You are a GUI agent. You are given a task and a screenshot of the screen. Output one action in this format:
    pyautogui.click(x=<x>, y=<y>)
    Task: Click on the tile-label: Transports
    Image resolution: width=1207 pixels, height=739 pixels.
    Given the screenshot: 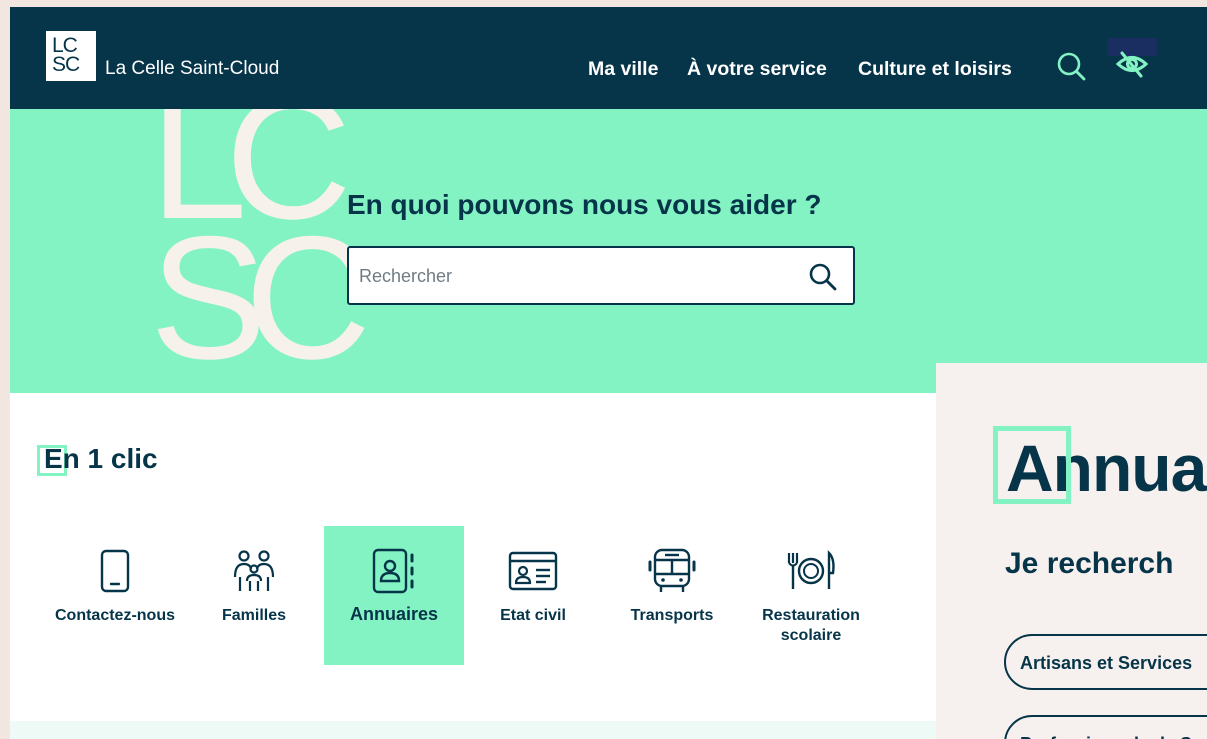 What is the action you would take?
    pyautogui.click(x=672, y=615)
    